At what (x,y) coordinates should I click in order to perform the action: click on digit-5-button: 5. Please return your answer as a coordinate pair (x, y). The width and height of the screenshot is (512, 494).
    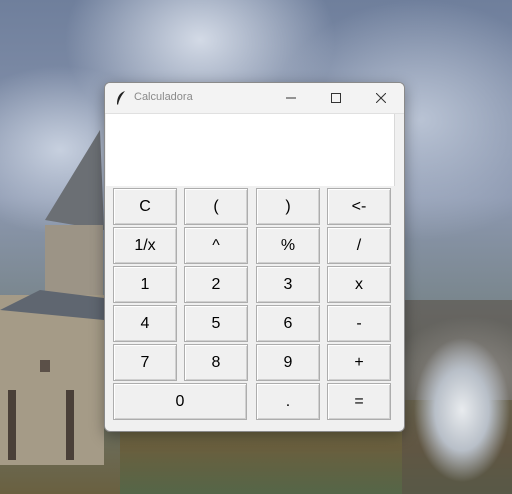
    Looking at the image, I should click on (216, 323).